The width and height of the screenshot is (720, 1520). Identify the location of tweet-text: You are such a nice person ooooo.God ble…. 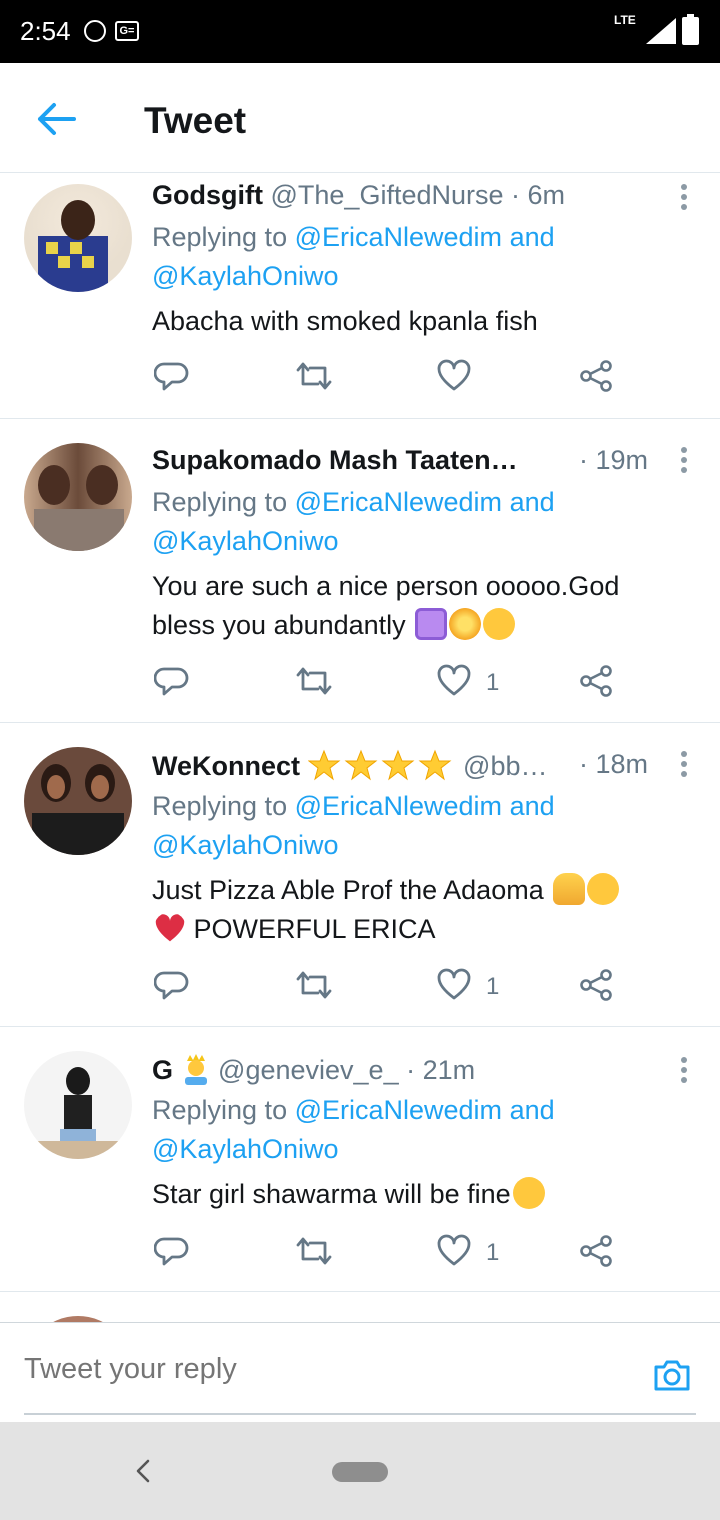
(386, 605).